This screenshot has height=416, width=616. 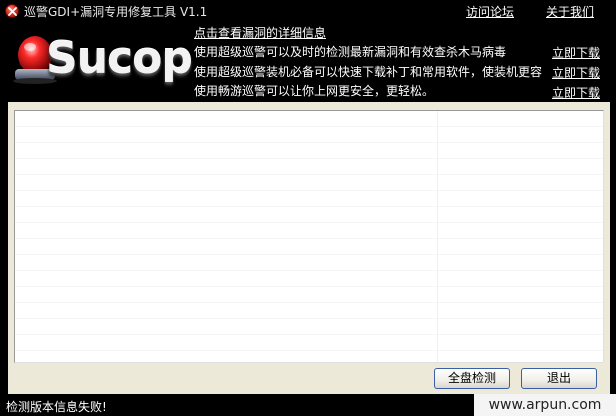 I want to click on promo-line-2: 使用超级巡警装机必备可以快速下载补丁和常用软件，使装机更容, so click(x=368, y=72).